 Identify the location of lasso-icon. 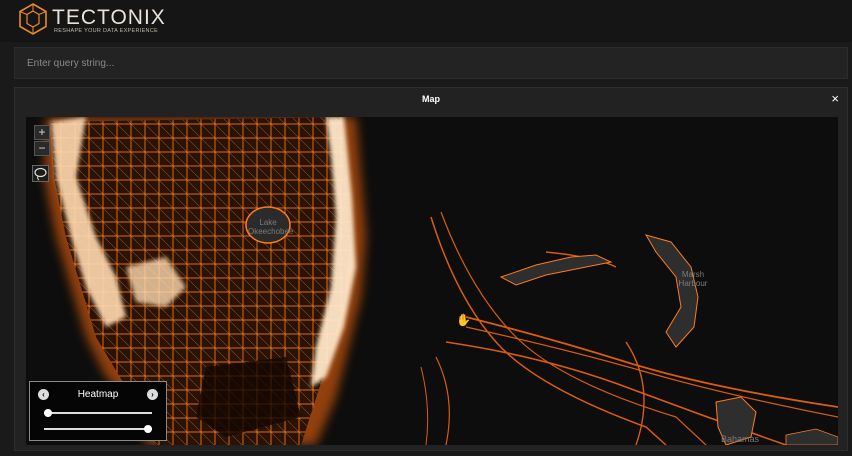
(40, 174).